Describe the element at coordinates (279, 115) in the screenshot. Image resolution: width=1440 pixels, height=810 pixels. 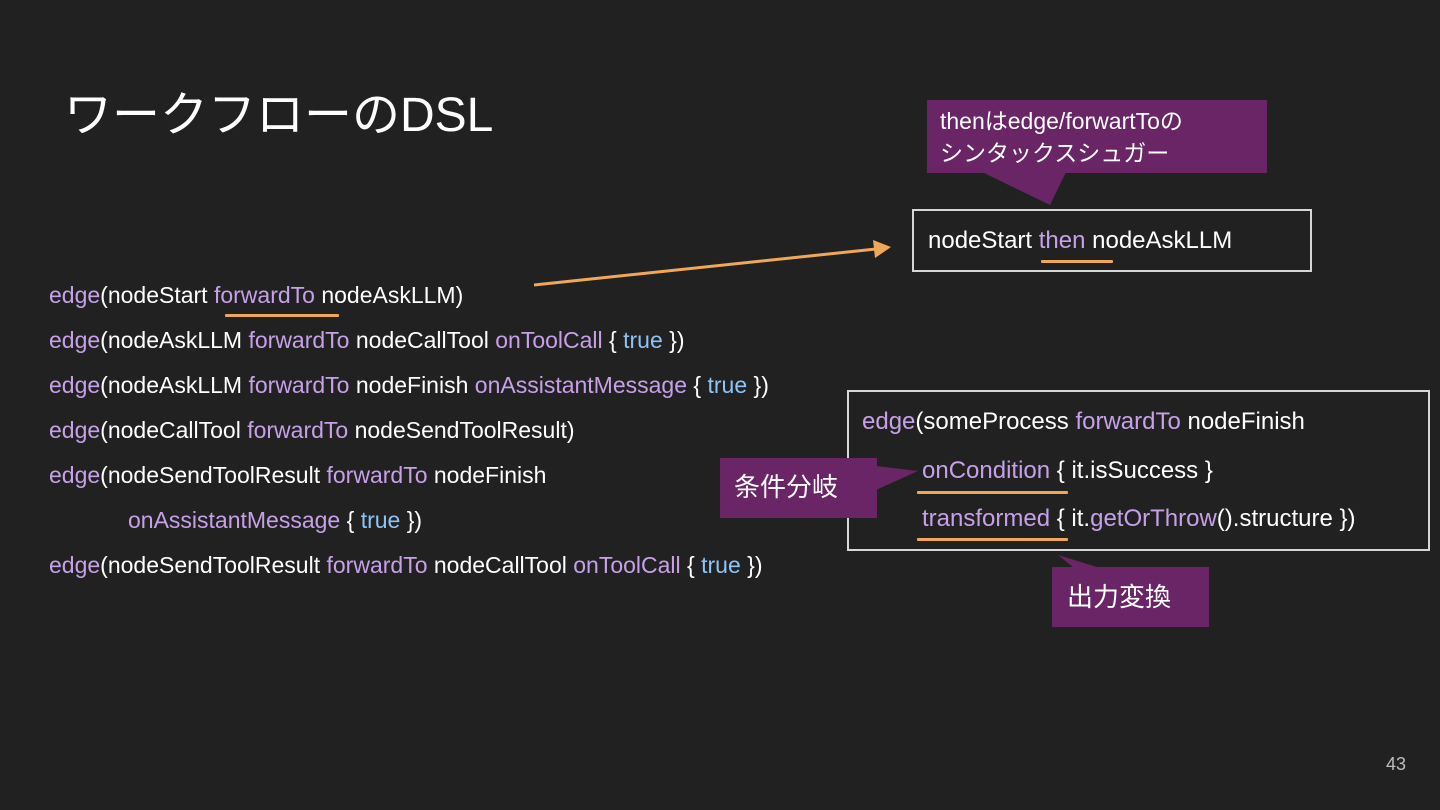
I see `slide-title: ワークフローのDSL` at that location.